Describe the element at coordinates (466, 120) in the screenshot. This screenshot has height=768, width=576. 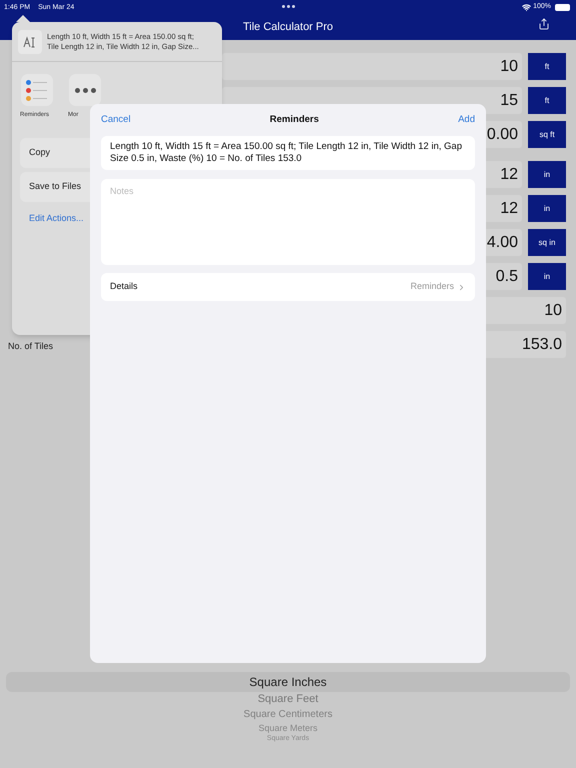
I see `add-button: Add` at that location.